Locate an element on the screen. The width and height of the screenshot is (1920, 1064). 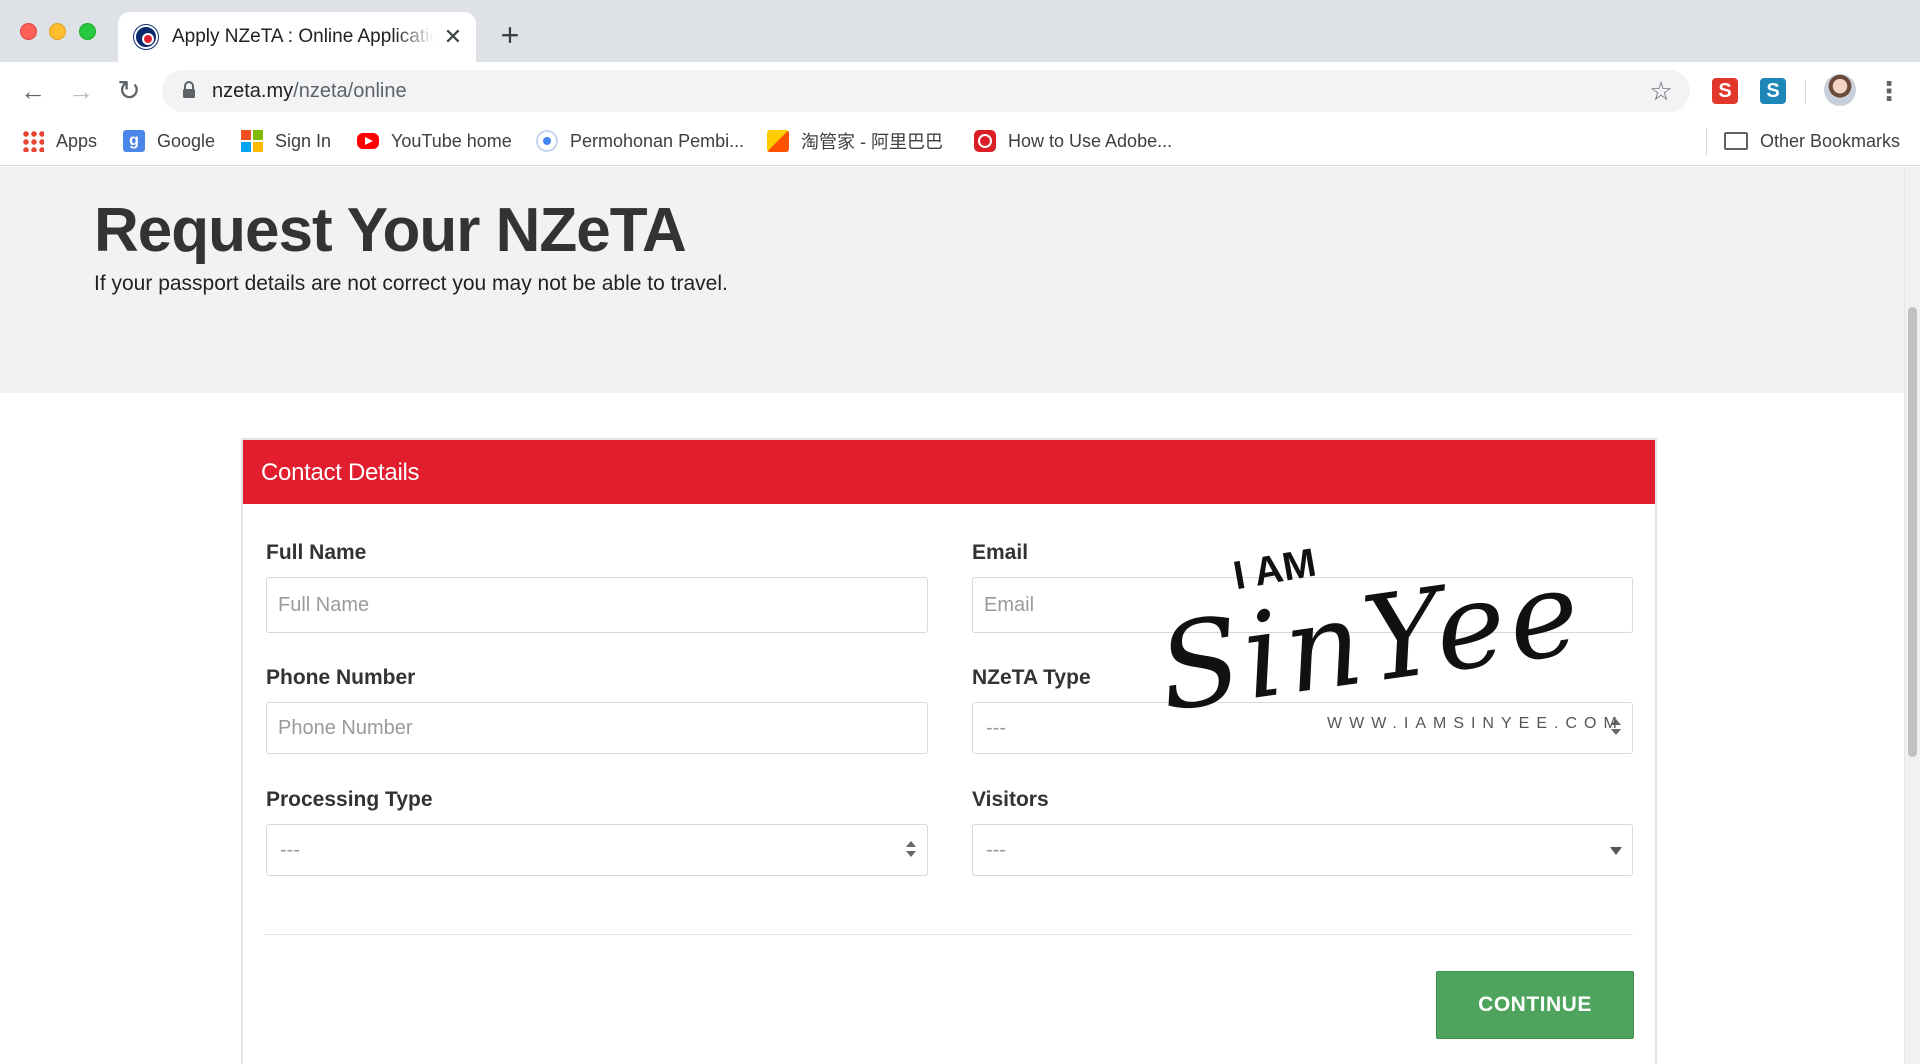
folder-icon is located at coordinates (1736, 141).